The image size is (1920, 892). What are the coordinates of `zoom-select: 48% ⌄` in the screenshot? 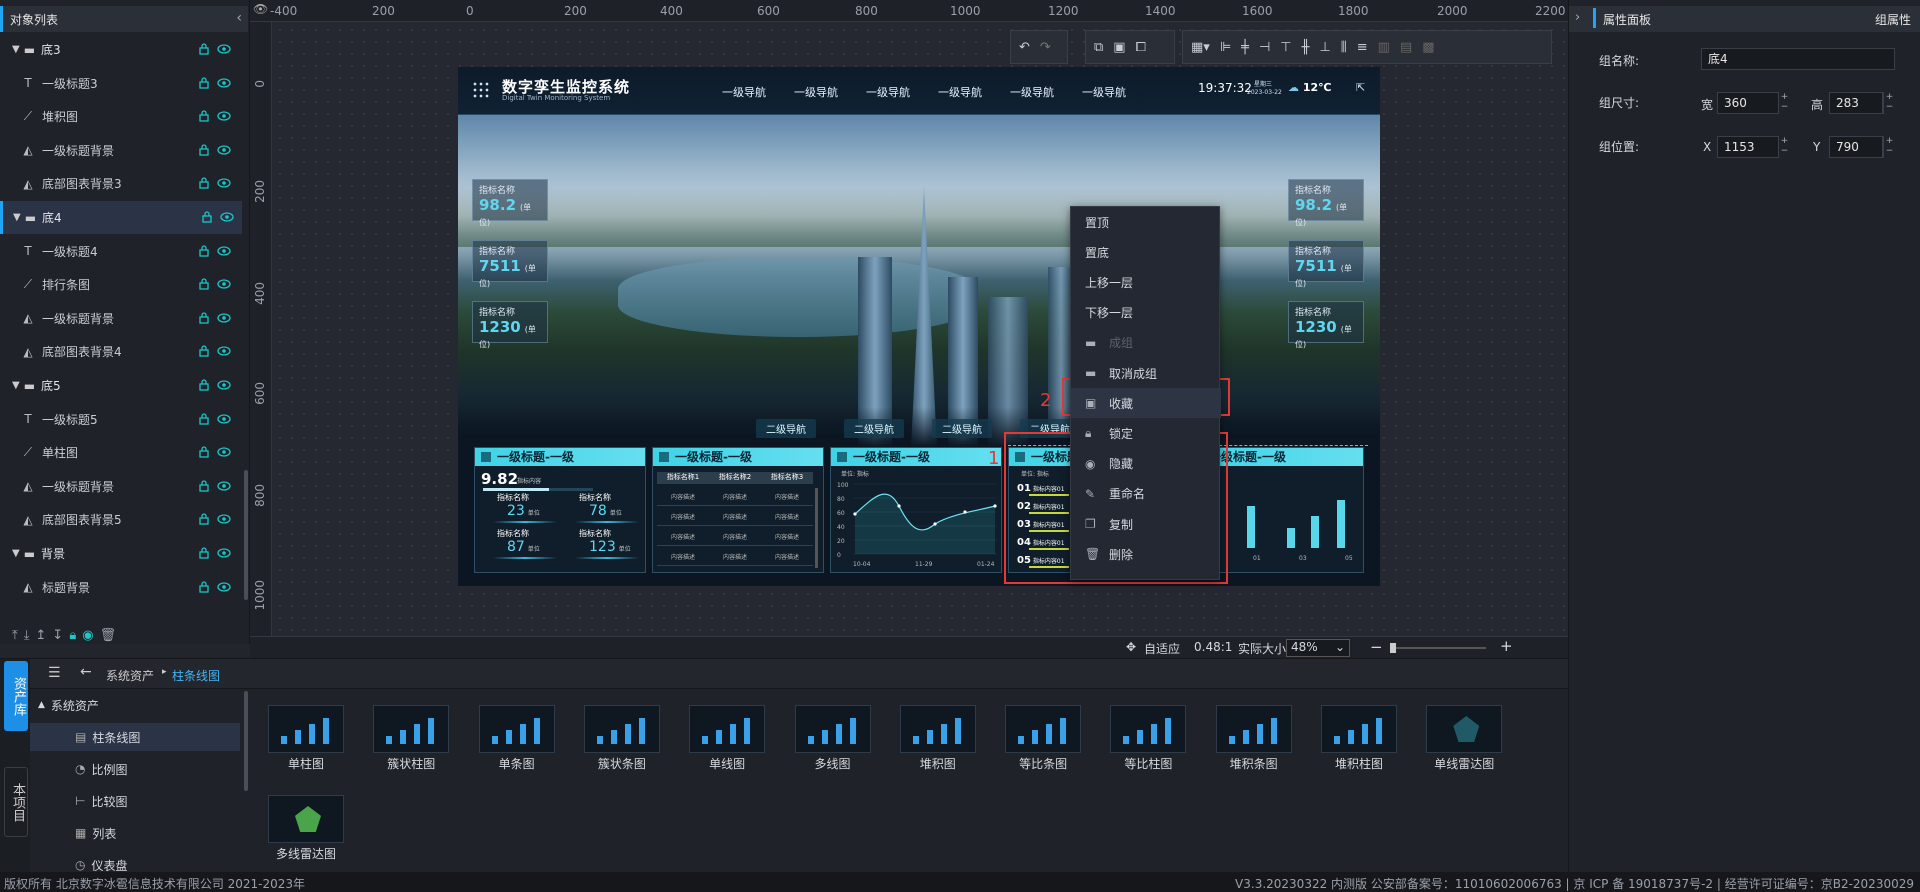 It's located at (1318, 648).